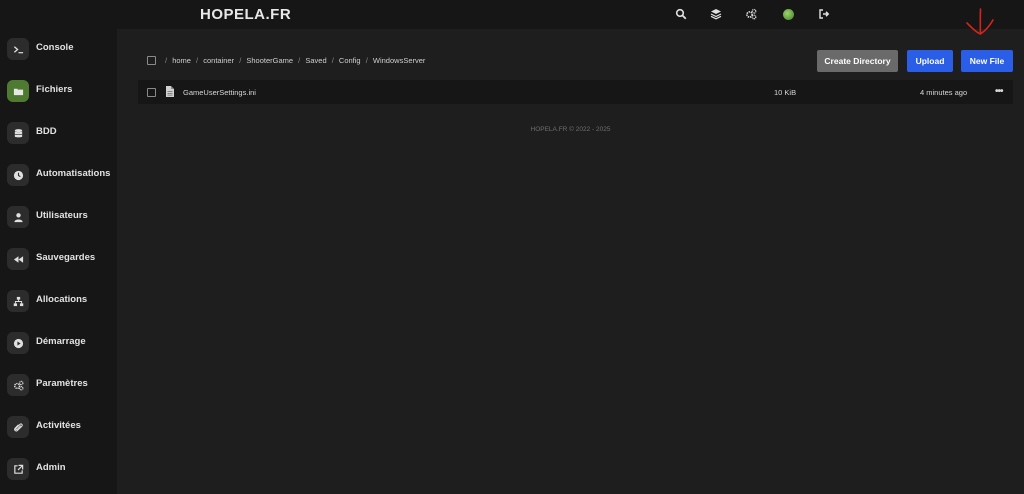 The image size is (1024, 494). What do you see at coordinates (151, 92) in the screenshot?
I see `file-checkbox` at bounding box center [151, 92].